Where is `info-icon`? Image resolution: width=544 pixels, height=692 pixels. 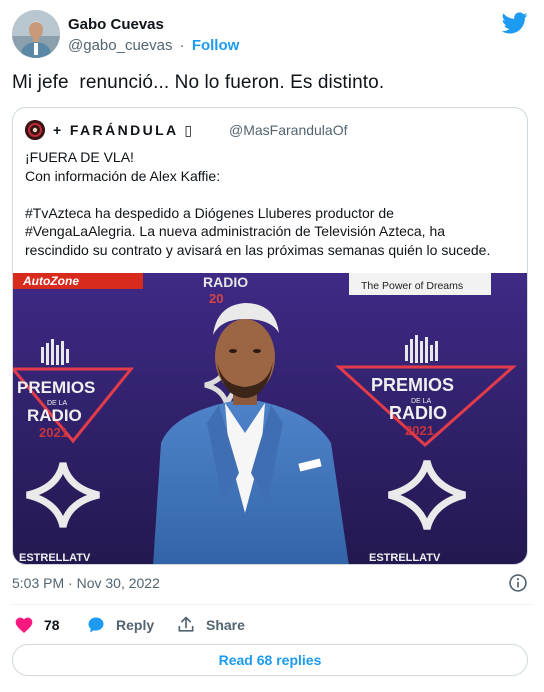
info-icon is located at coordinates (518, 583).